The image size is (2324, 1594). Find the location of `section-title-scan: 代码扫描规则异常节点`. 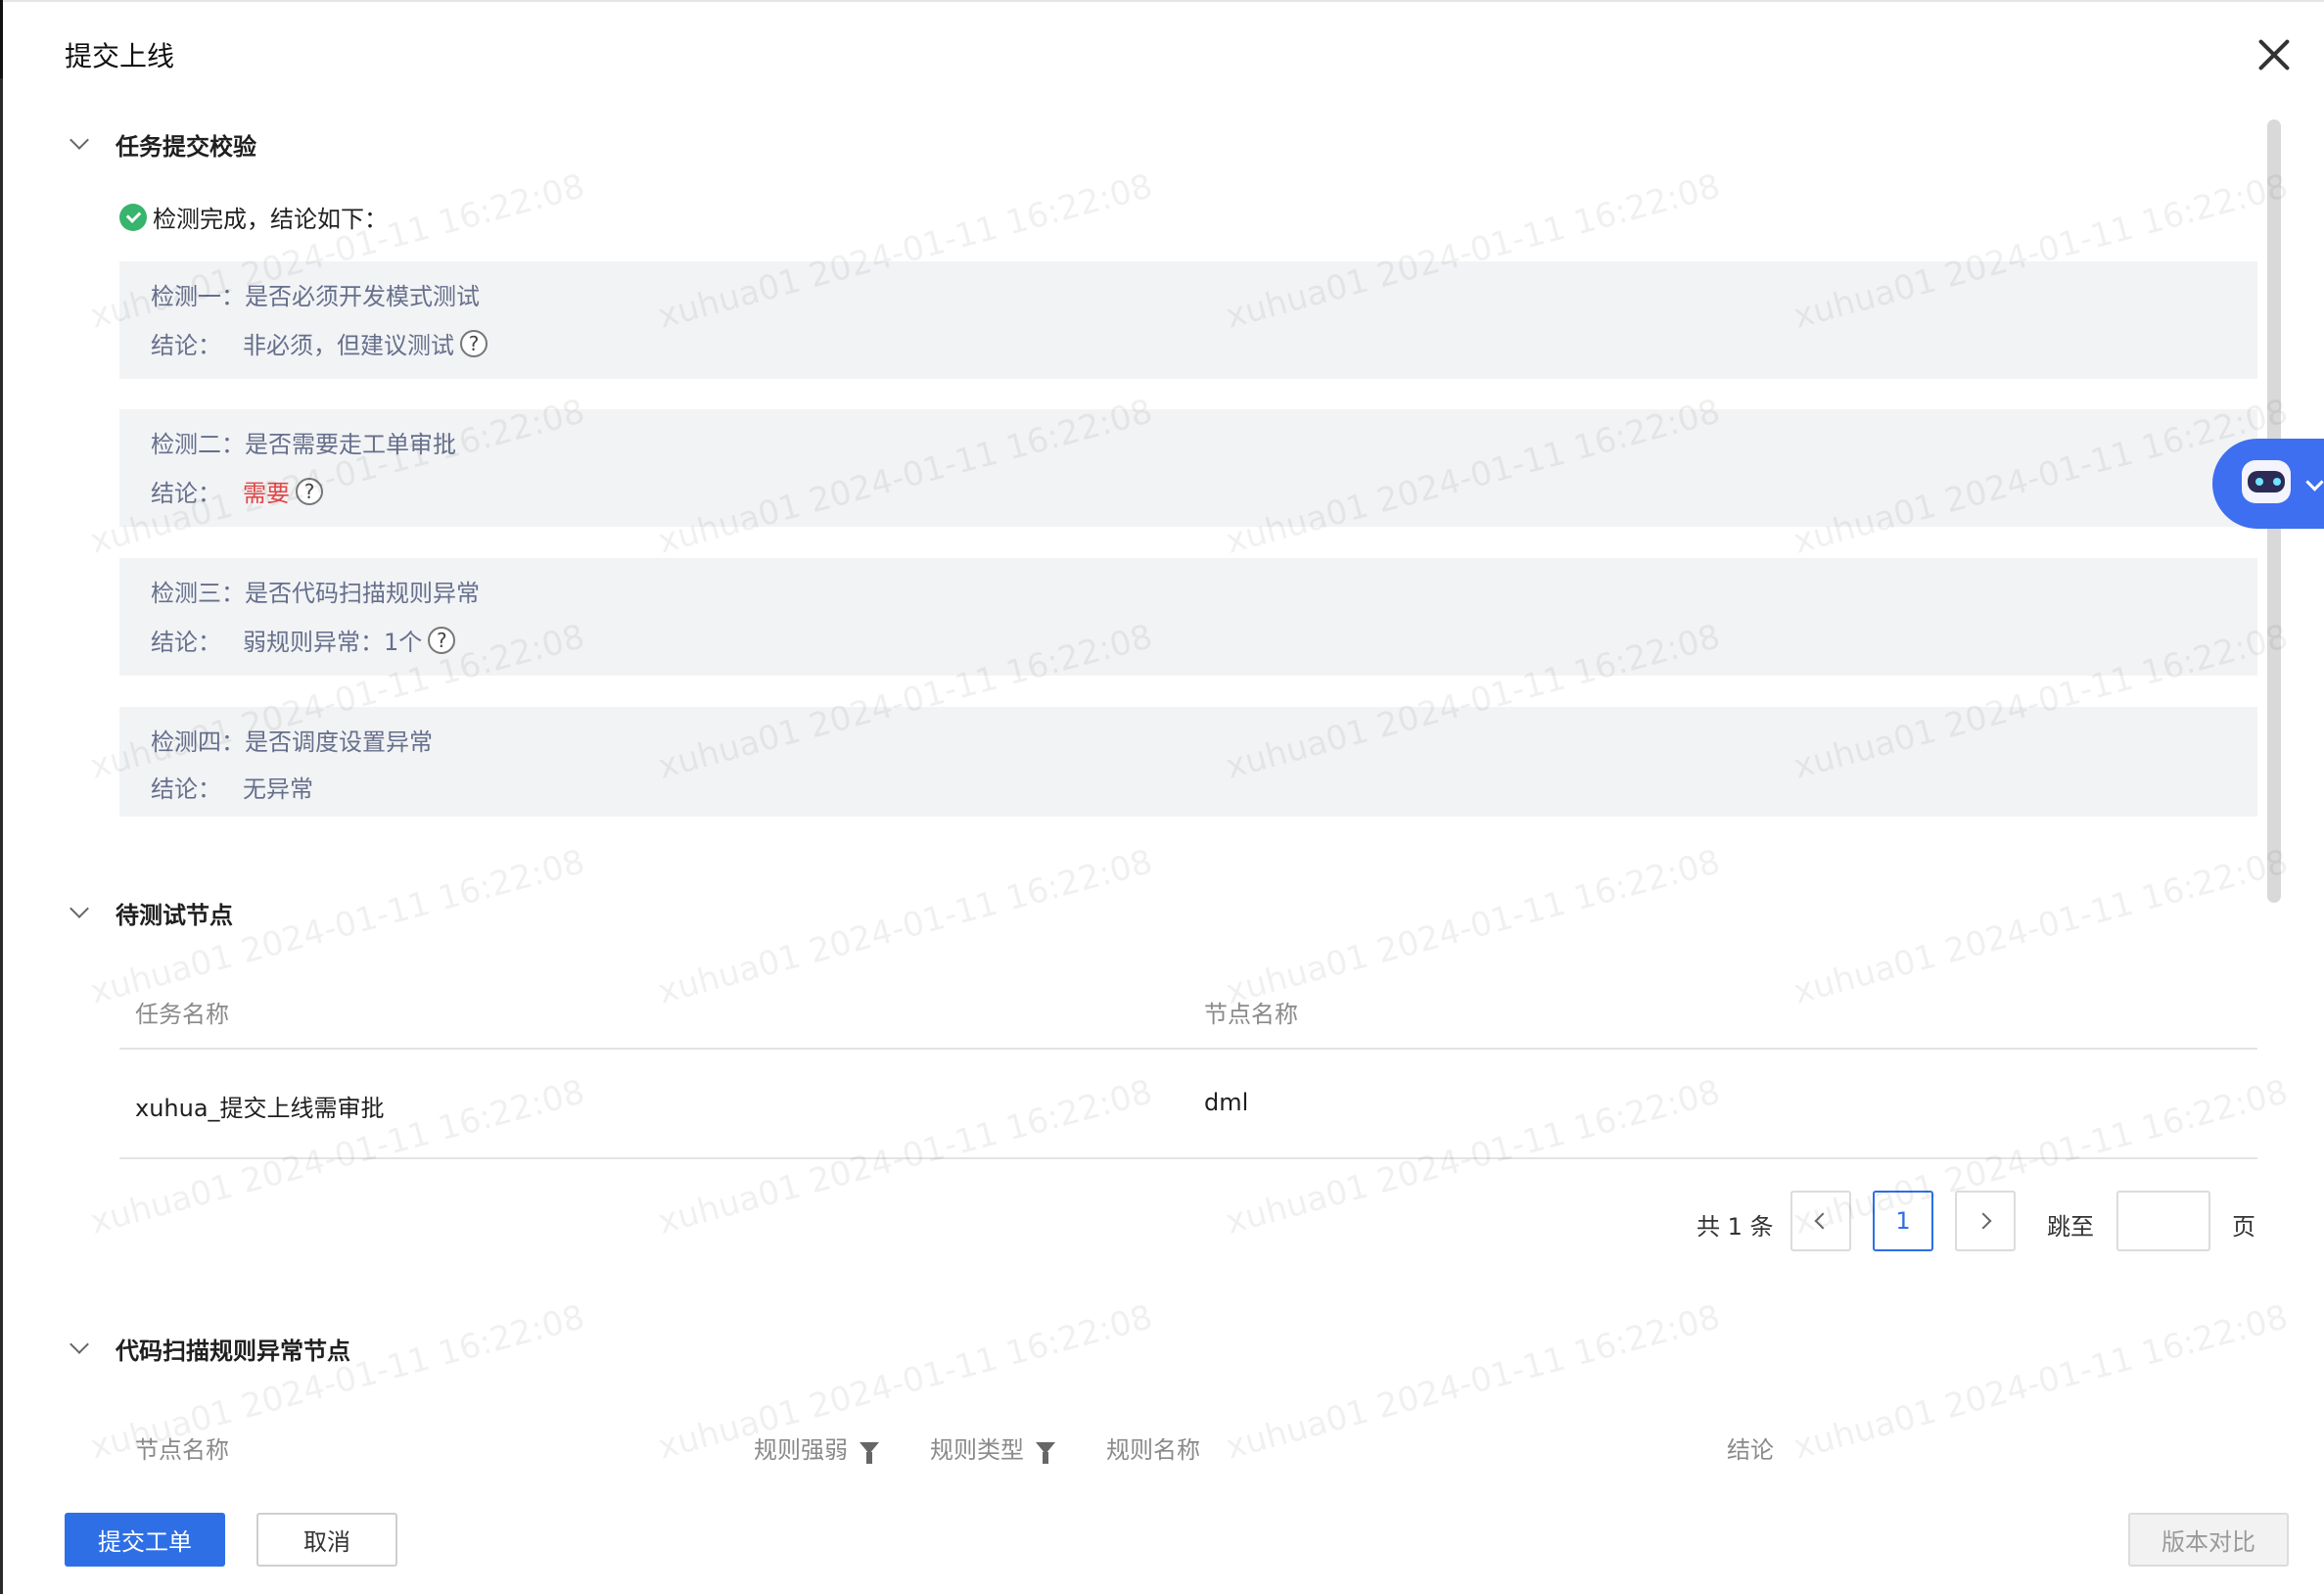

section-title-scan: 代码扫描规则异常节点 is located at coordinates (233, 1351).